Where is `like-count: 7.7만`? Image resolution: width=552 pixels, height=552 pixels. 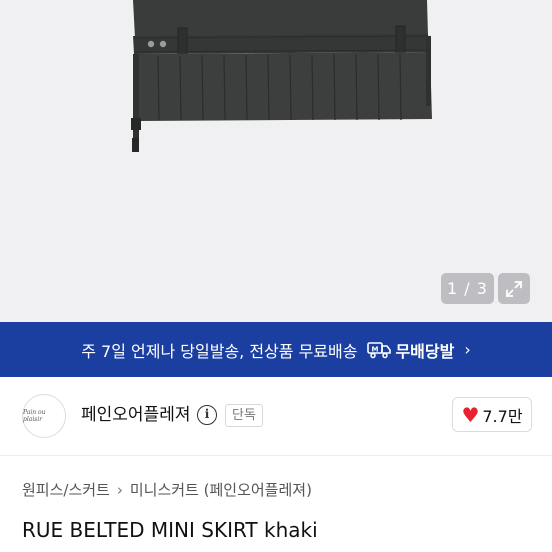
like-count: 7.7만 is located at coordinates (502, 416).